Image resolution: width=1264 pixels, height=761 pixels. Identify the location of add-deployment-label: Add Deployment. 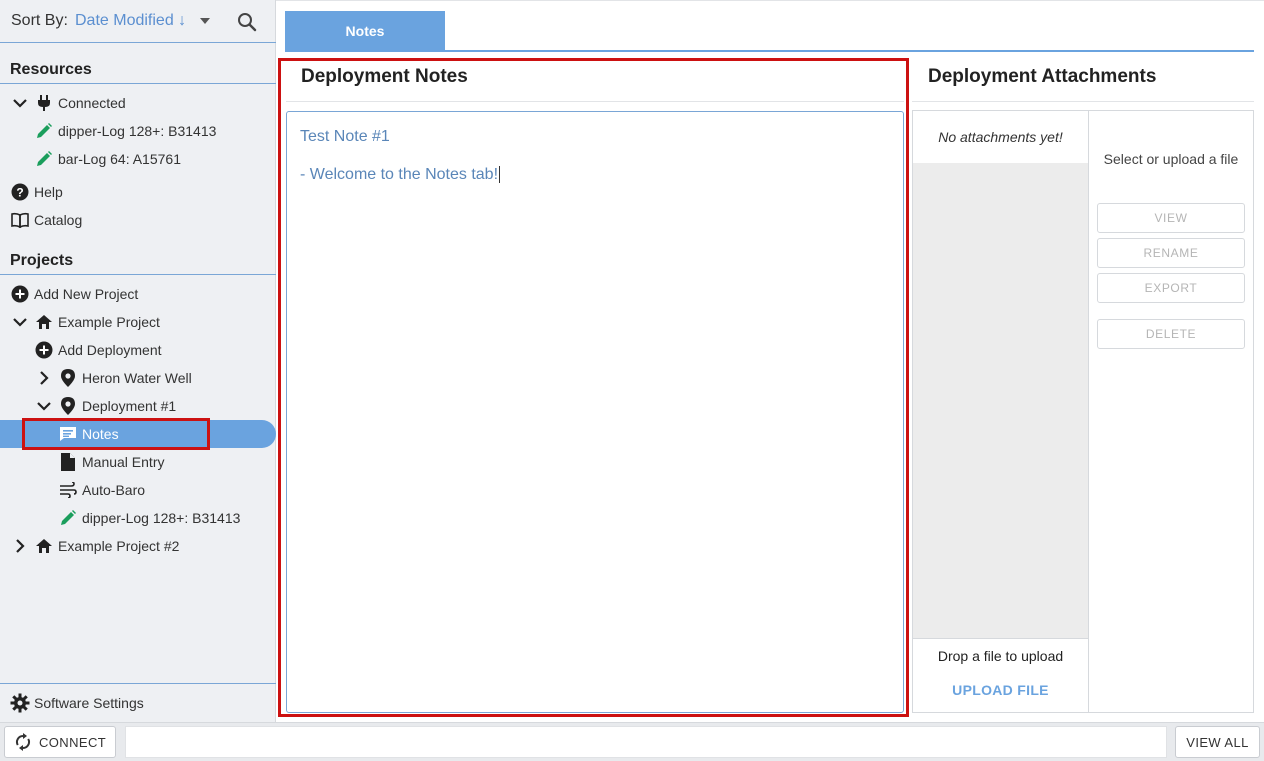
(110, 350).